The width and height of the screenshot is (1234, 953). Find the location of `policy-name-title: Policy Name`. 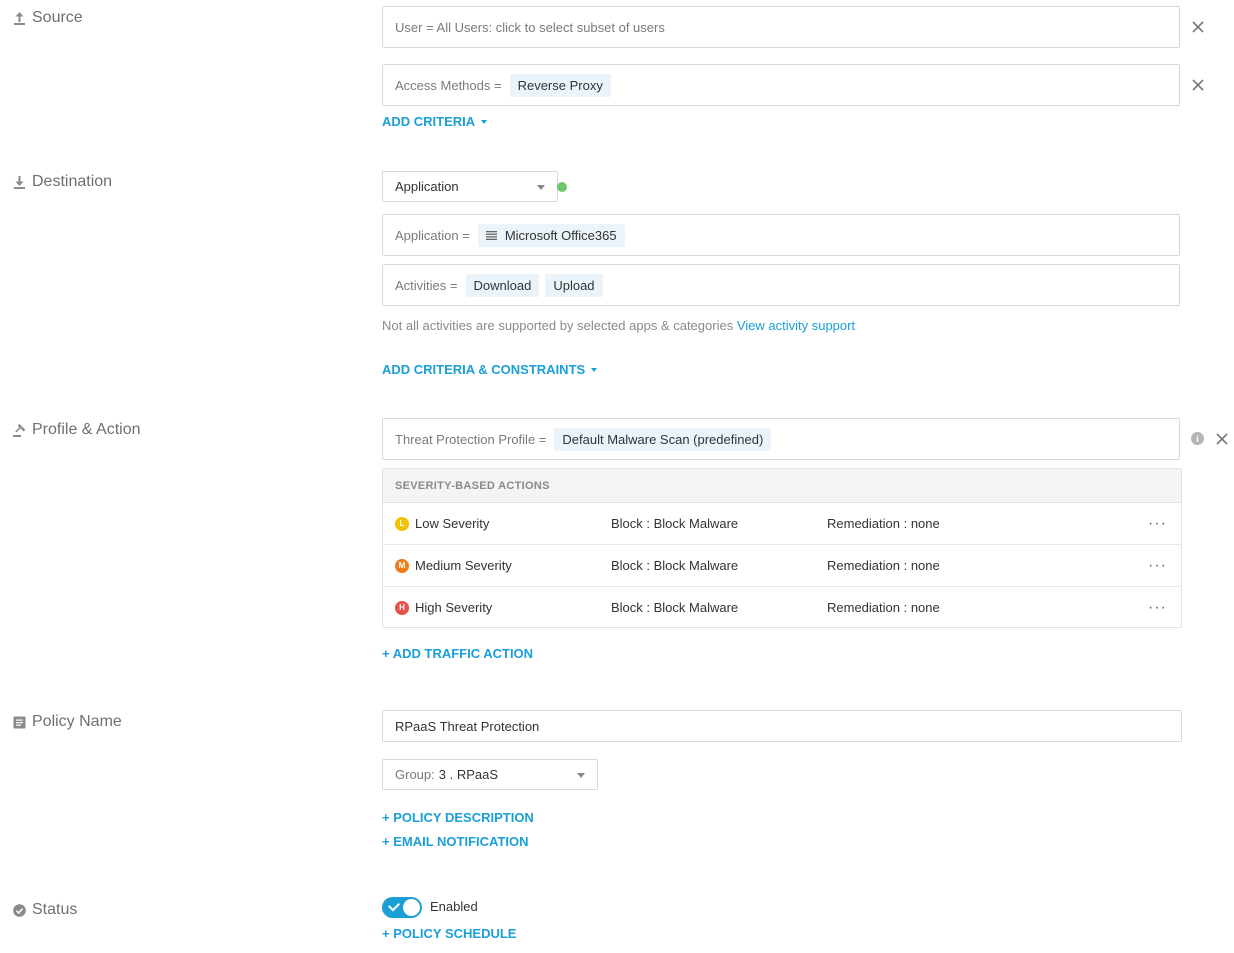

policy-name-title: Policy Name is located at coordinates (77, 721).